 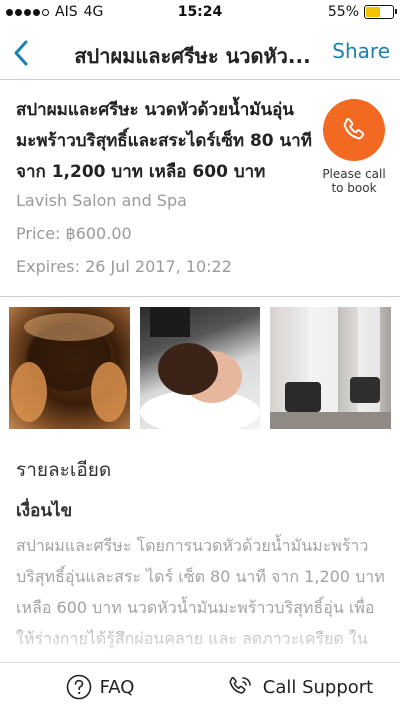 What do you see at coordinates (44, 511) in the screenshot?
I see `conditions-heading: เงื่อนไข` at bounding box center [44, 511].